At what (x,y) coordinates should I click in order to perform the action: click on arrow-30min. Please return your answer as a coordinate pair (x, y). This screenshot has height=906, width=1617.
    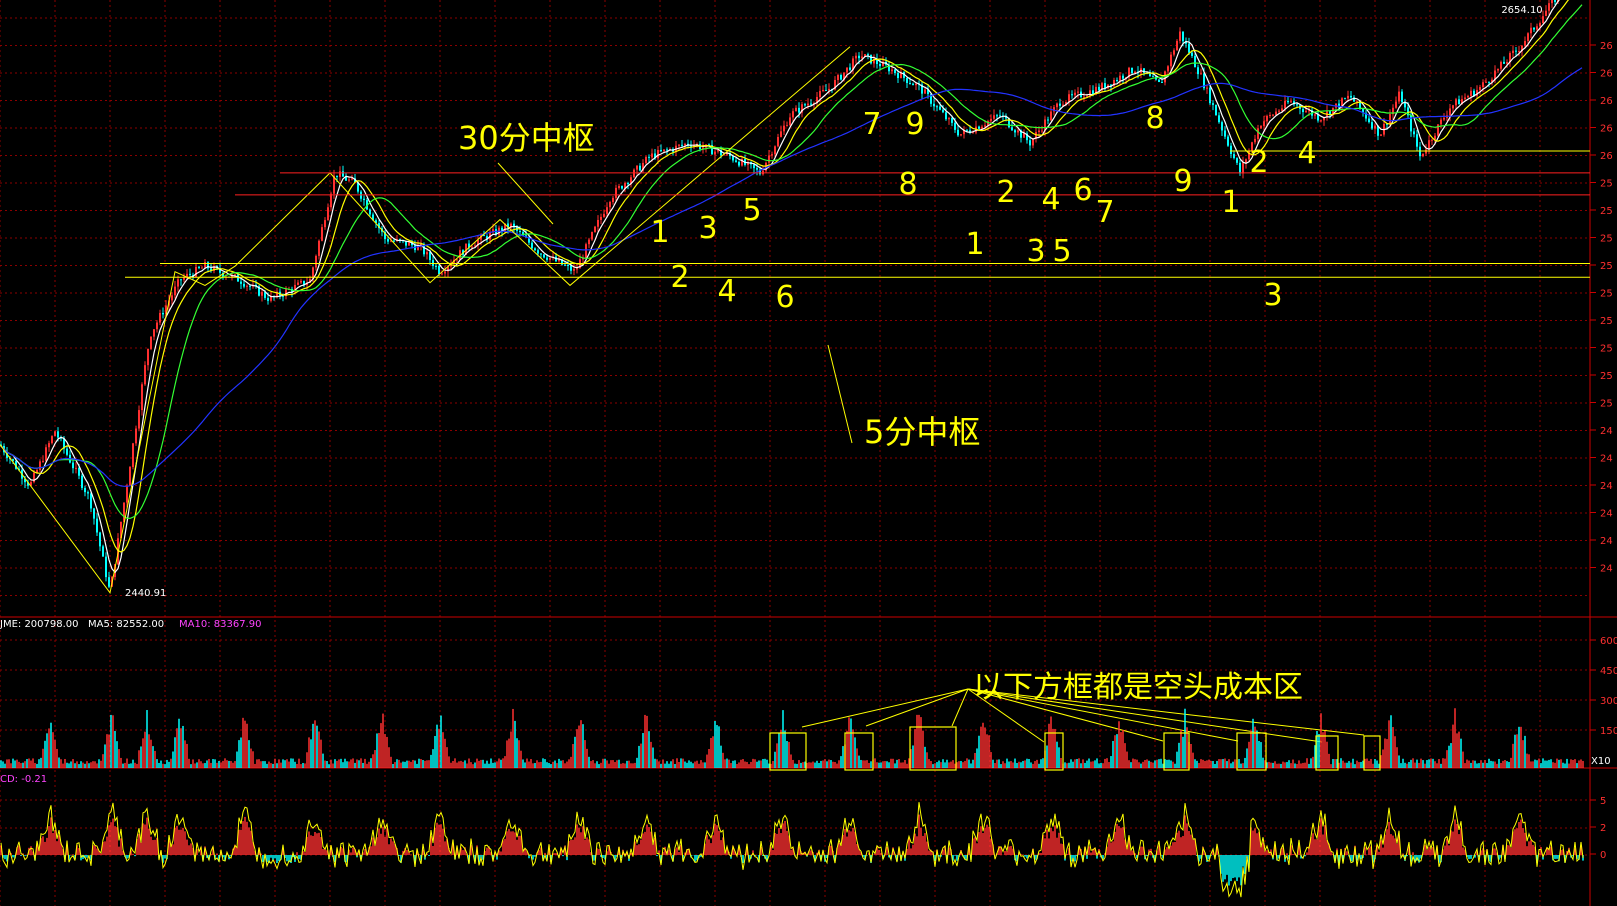
    Looking at the image, I should click on (525, 193).